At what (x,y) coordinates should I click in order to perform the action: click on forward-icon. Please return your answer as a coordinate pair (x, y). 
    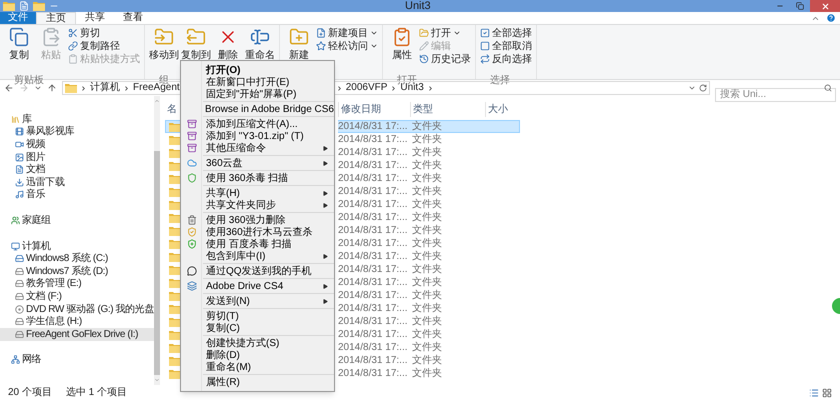
    Looking at the image, I should click on (24, 88).